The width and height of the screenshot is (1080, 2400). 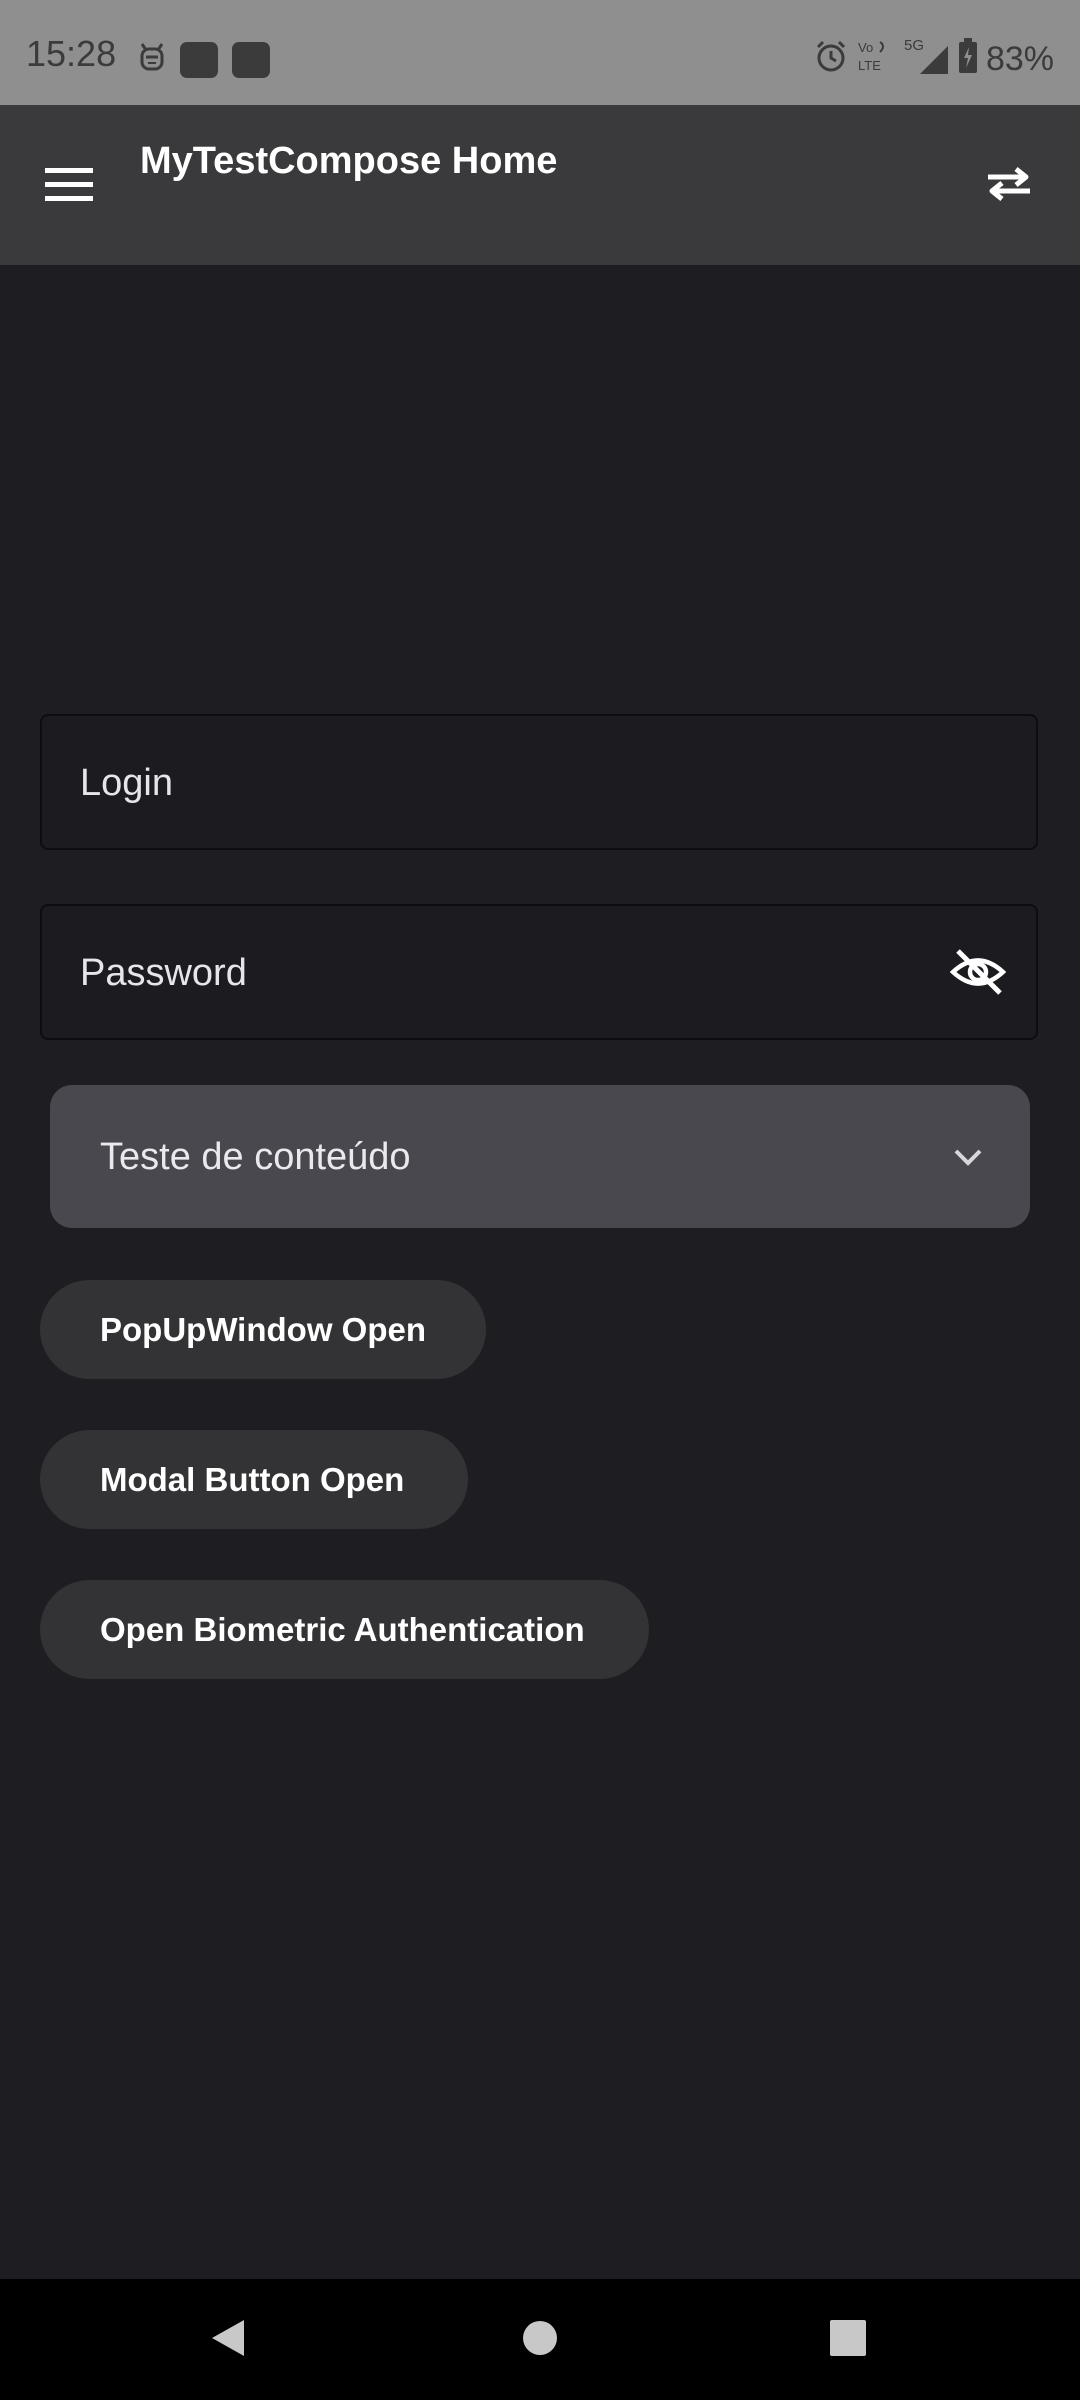 I want to click on volte-icon: Vo LTE, so click(x=876, y=58).